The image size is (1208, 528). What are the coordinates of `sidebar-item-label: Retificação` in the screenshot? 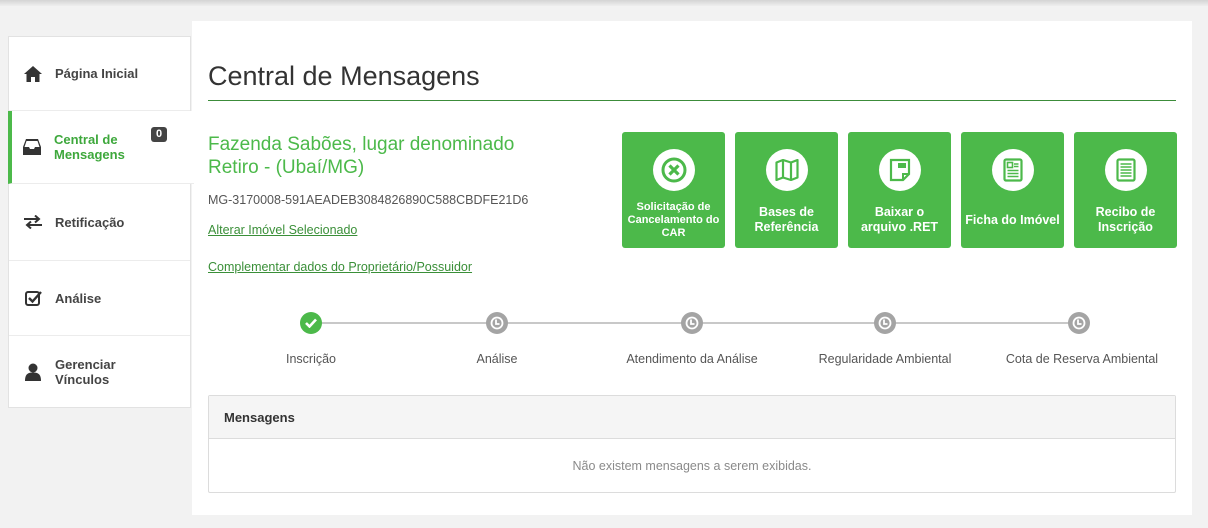 It's located at (90, 222).